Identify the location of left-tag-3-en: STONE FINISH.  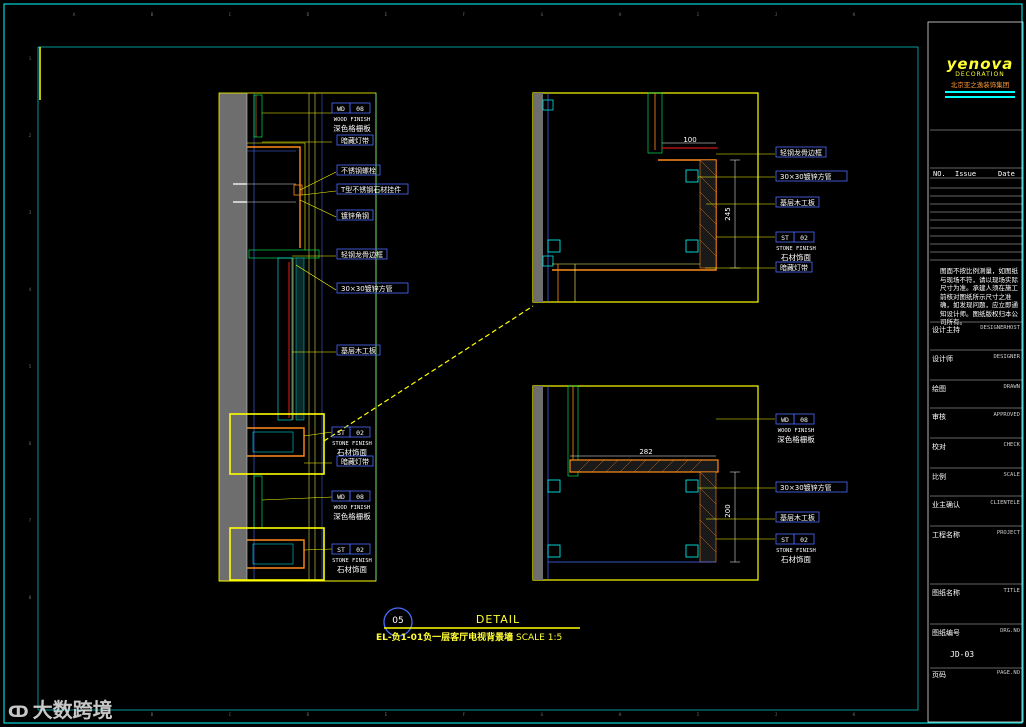
(352, 561).